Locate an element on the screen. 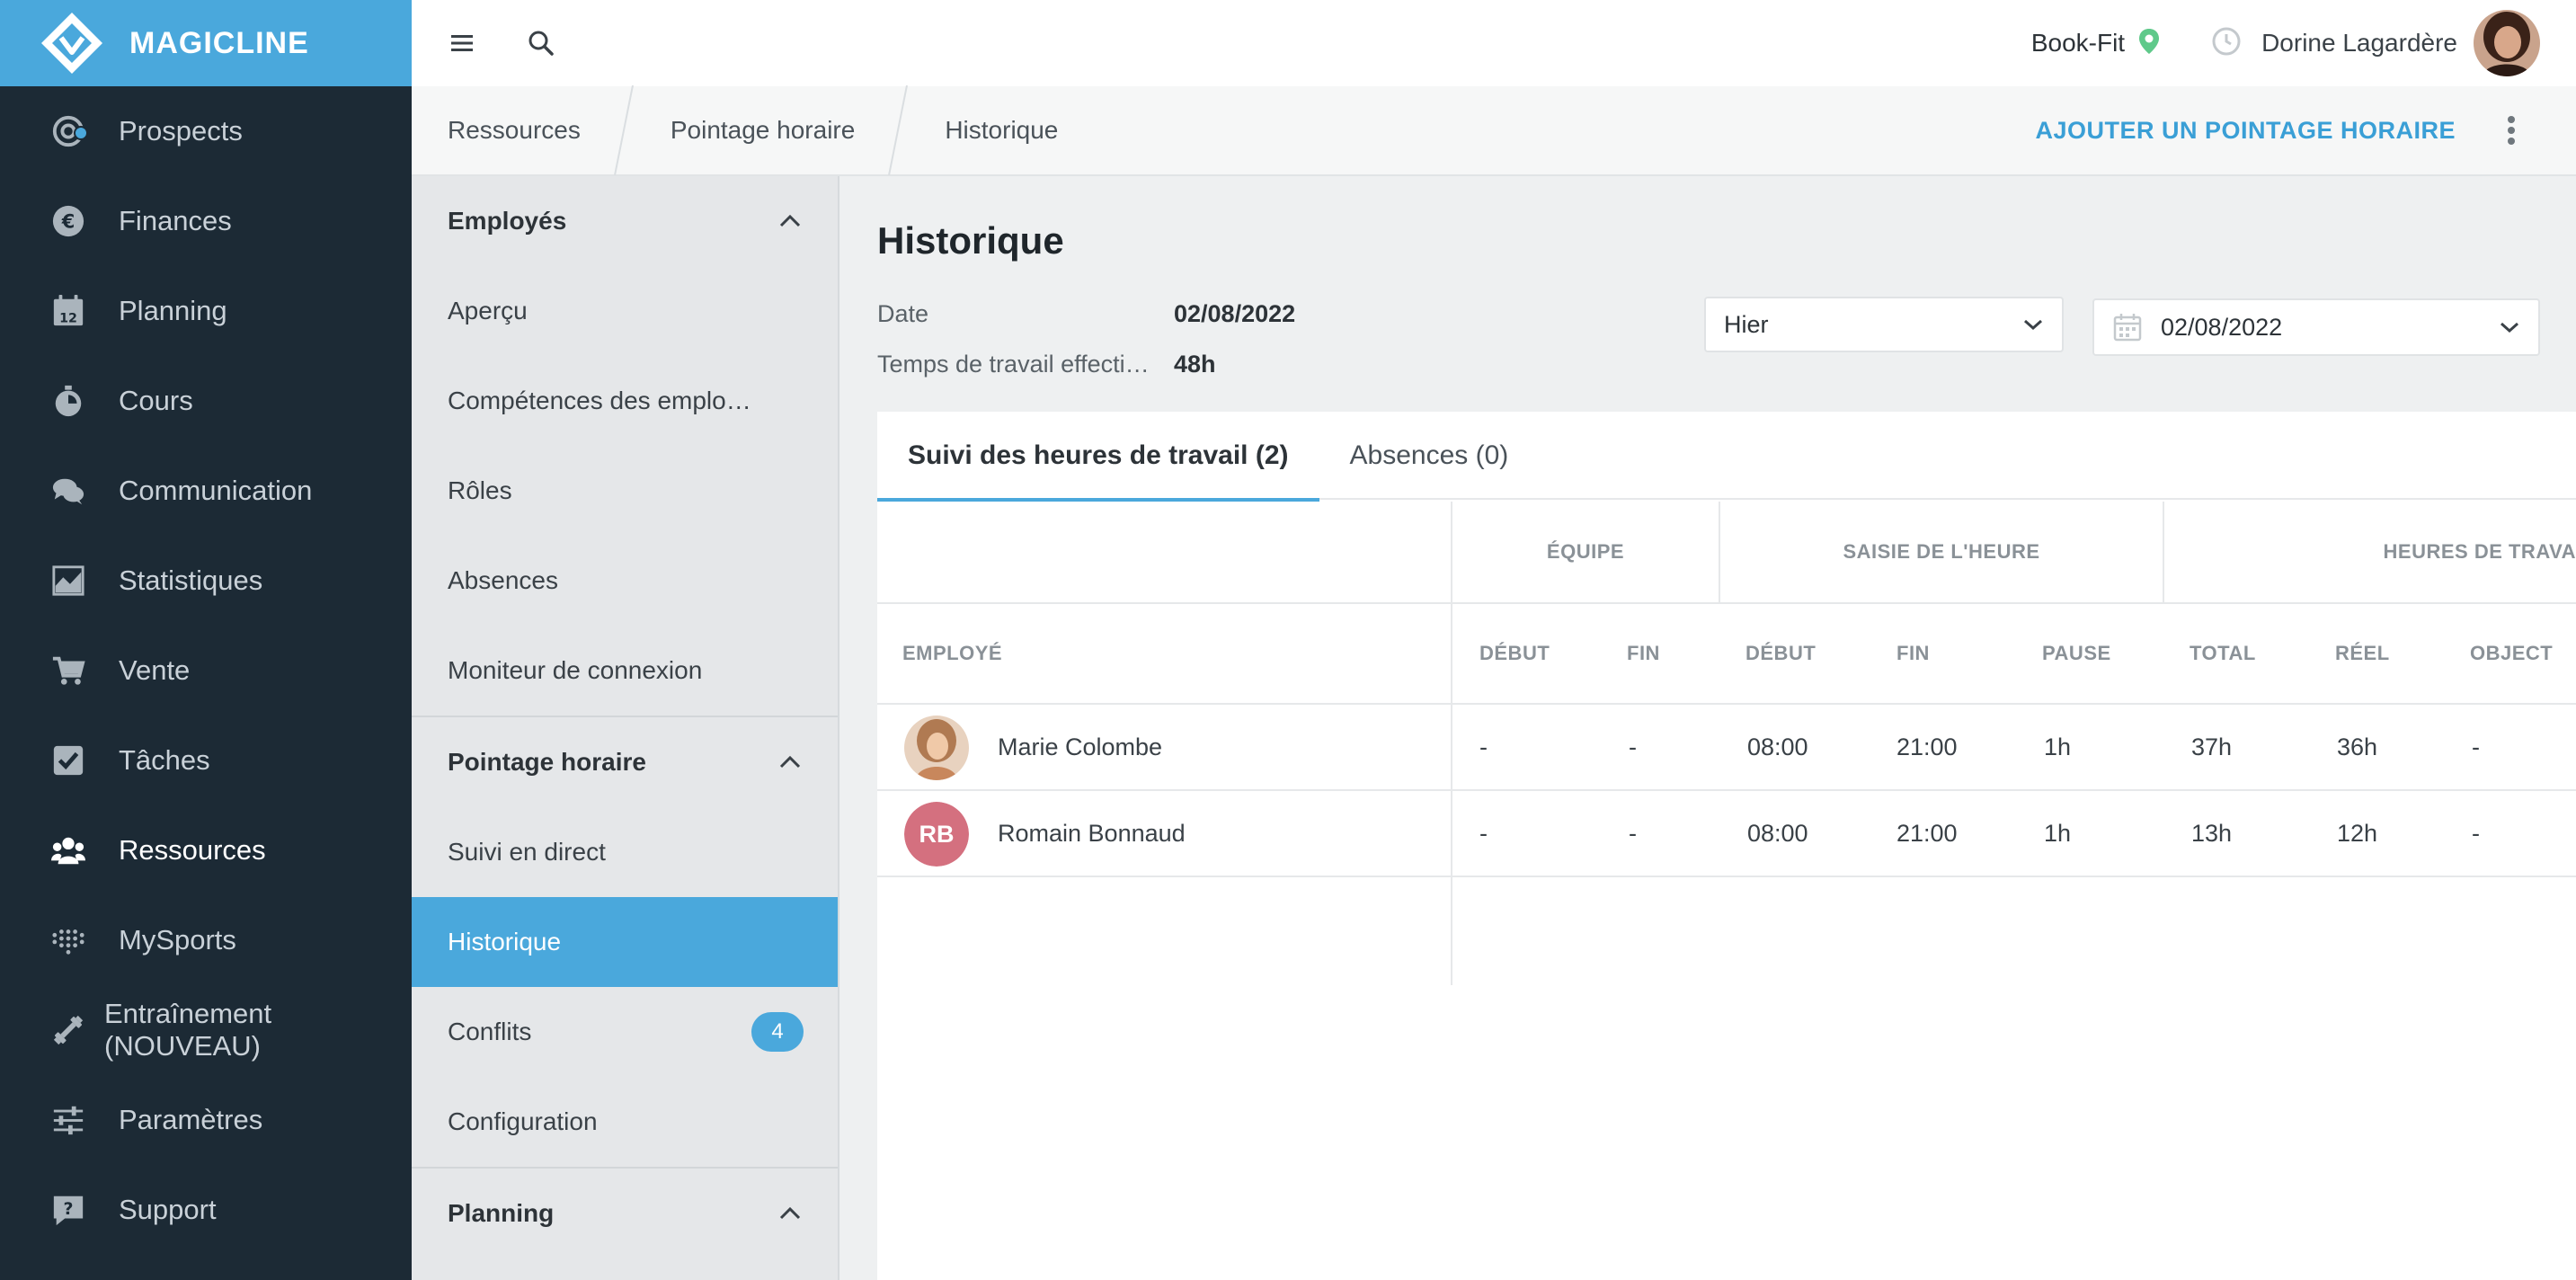 Image resolution: width=2576 pixels, height=1280 pixels. date-select-value: 02/08/2022 is located at coordinates (2222, 327).